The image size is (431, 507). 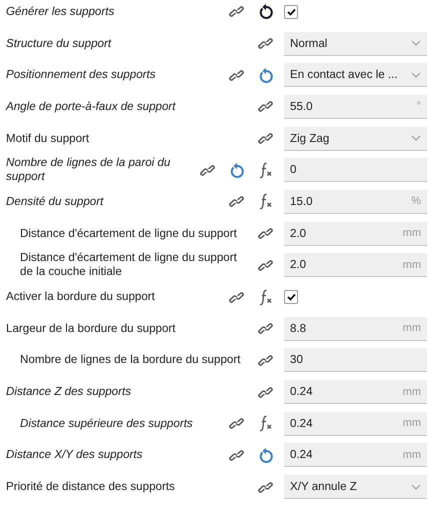 I want to click on number-field: 55.0 °, so click(x=355, y=106).